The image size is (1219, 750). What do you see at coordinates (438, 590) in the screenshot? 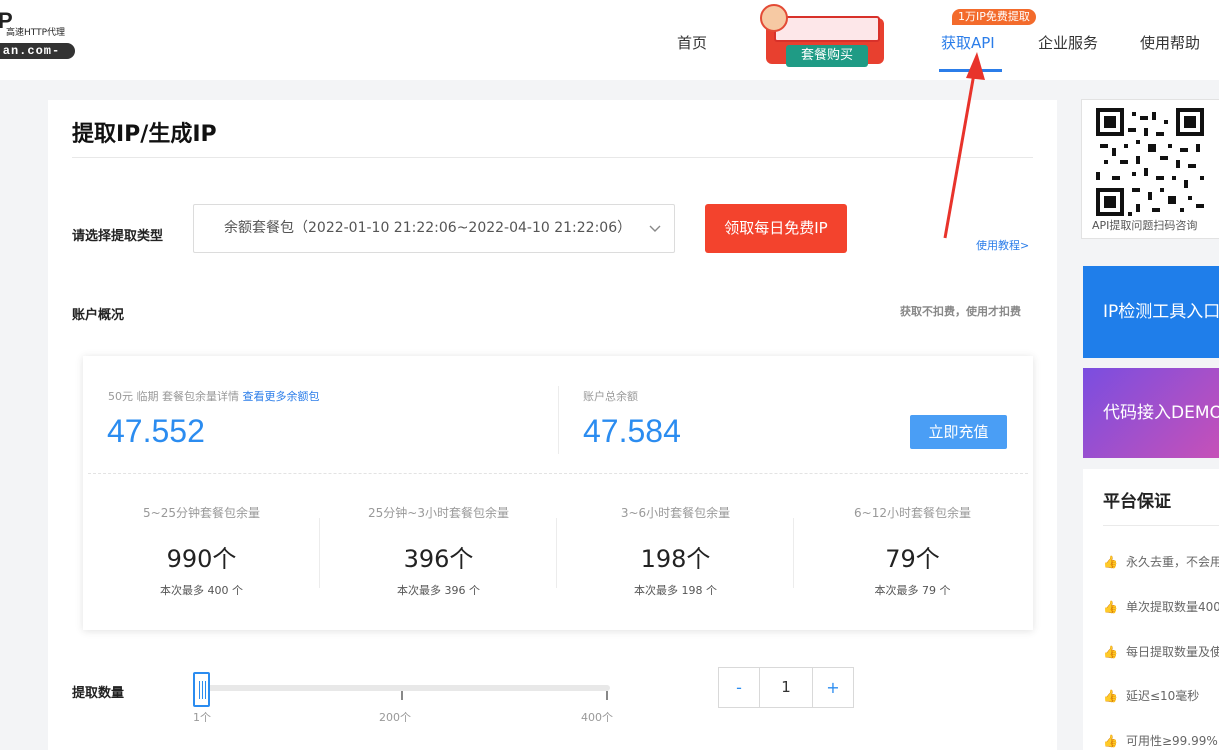
I see `package-column-note: 本次最多 396 个` at bounding box center [438, 590].